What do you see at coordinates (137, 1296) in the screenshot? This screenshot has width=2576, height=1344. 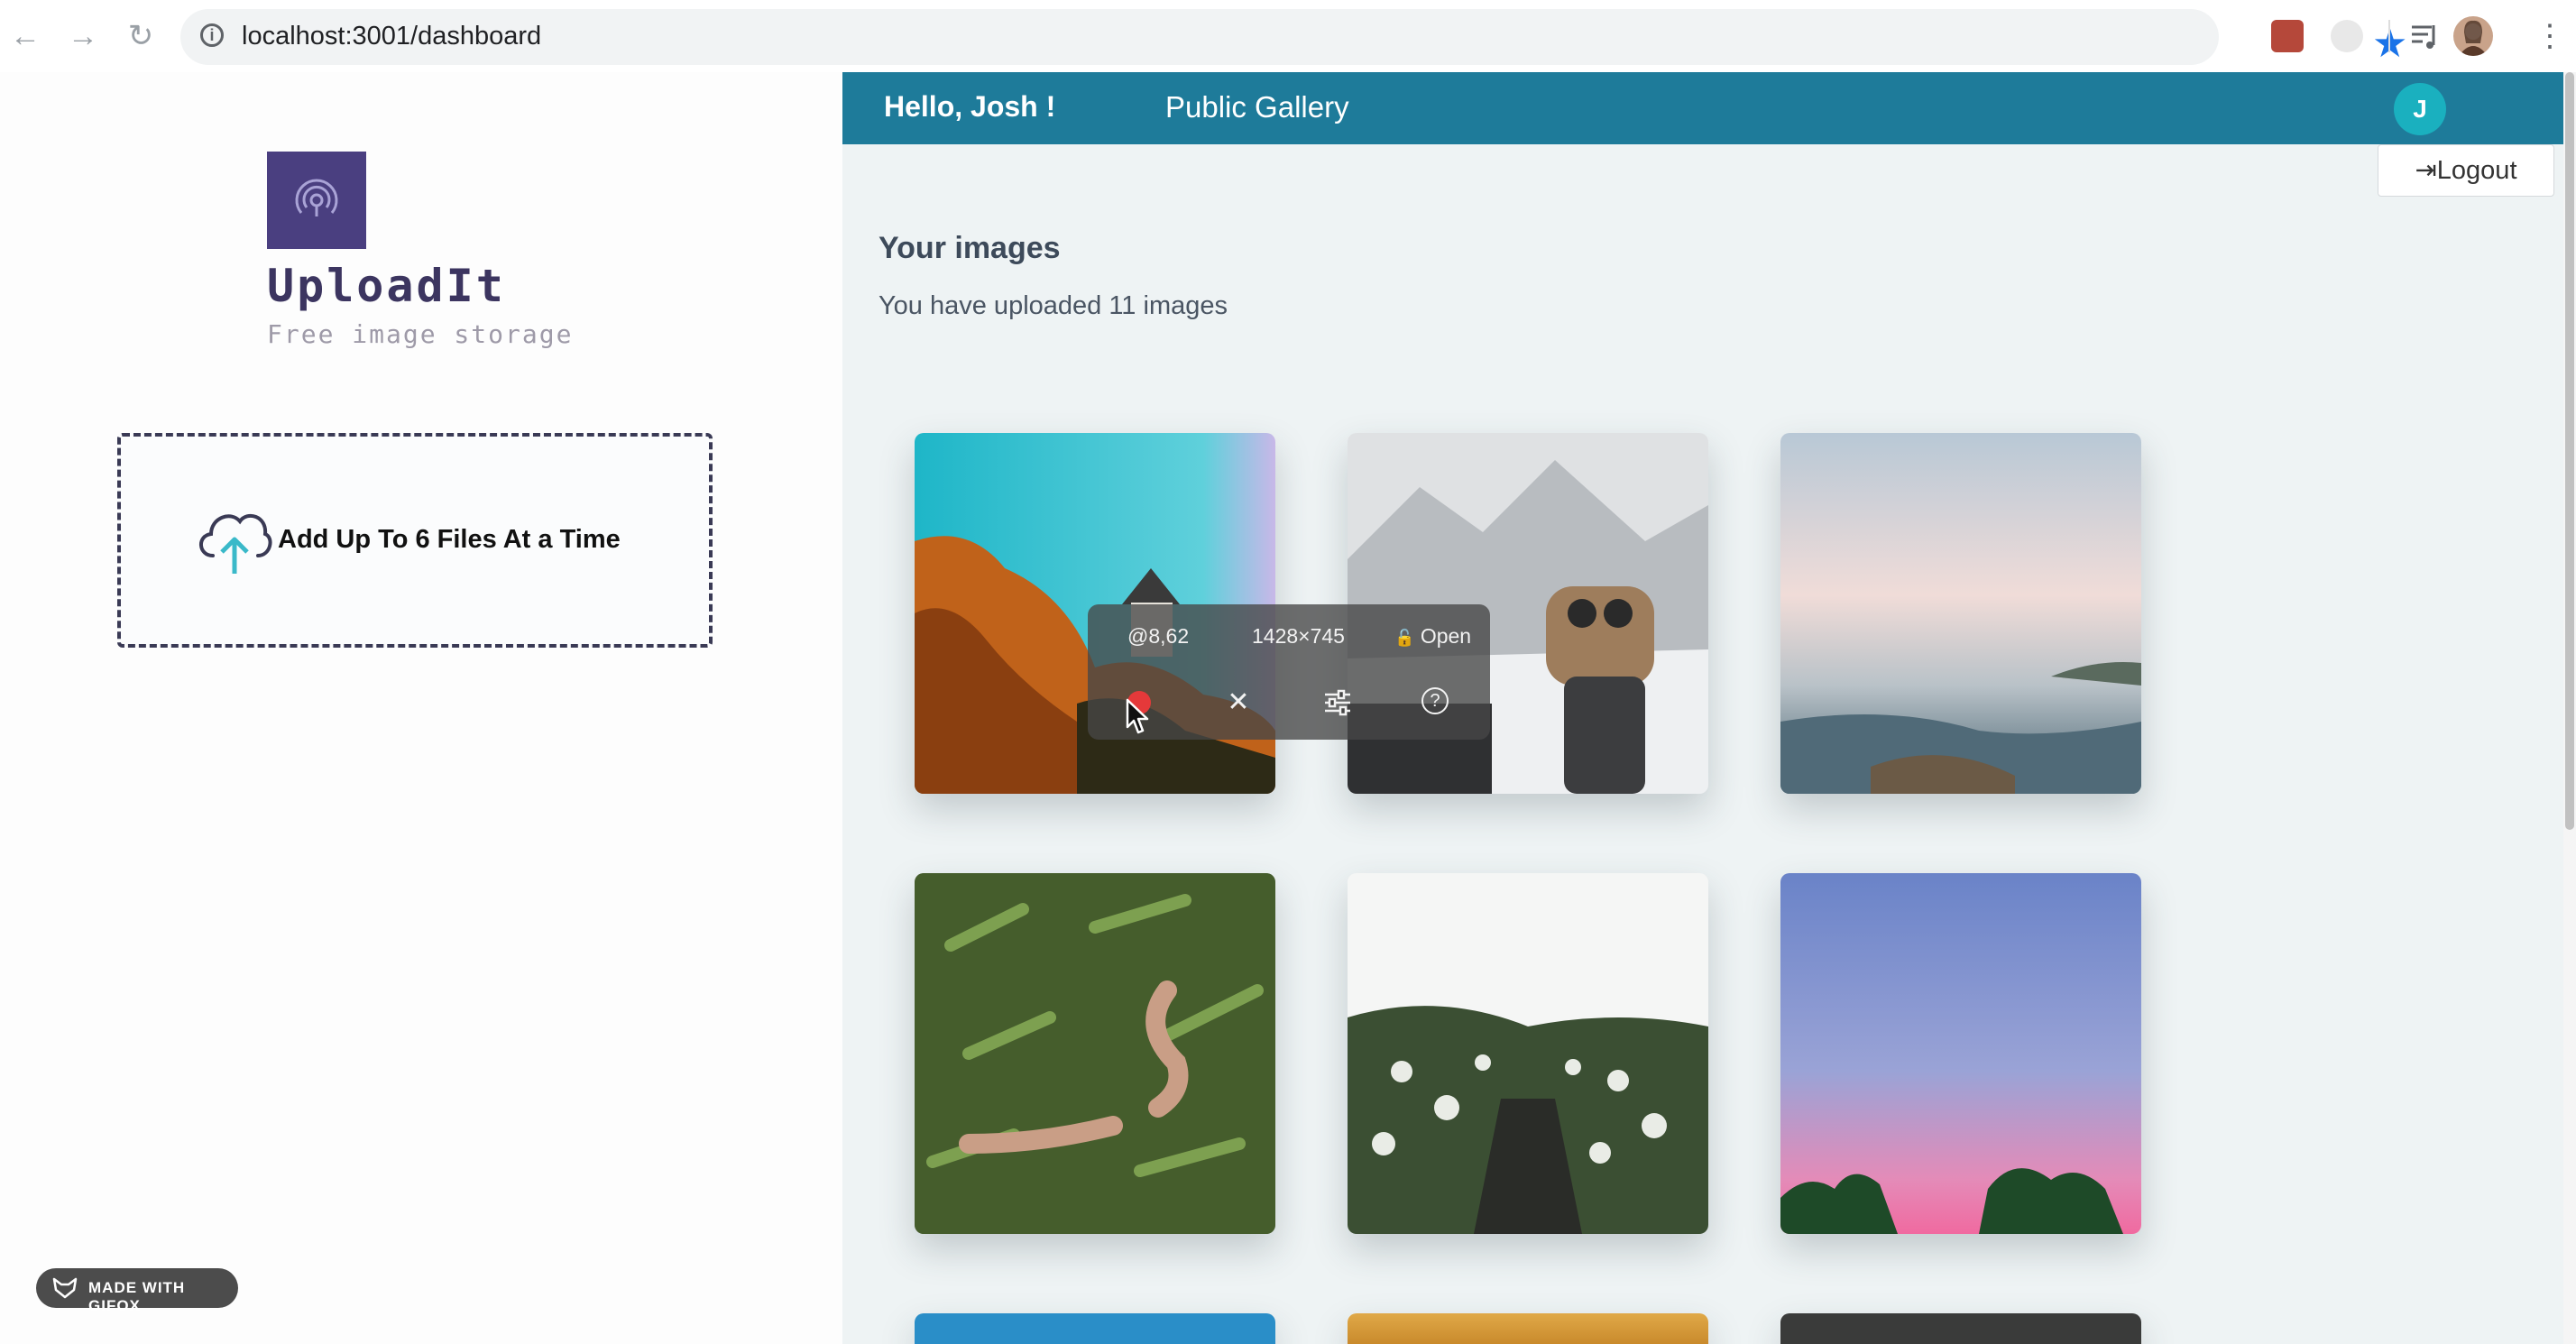 I see `gifox-badge-label: MADE WITH GIFOX` at bounding box center [137, 1296].